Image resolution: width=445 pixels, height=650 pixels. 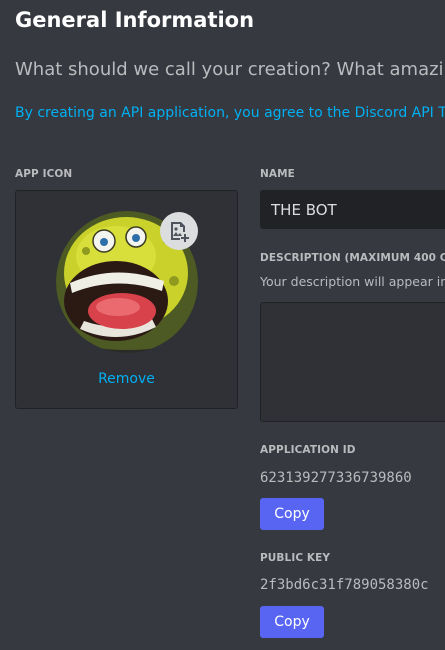 I want to click on public-key-label: PUBLIC KEY, so click(x=295, y=558).